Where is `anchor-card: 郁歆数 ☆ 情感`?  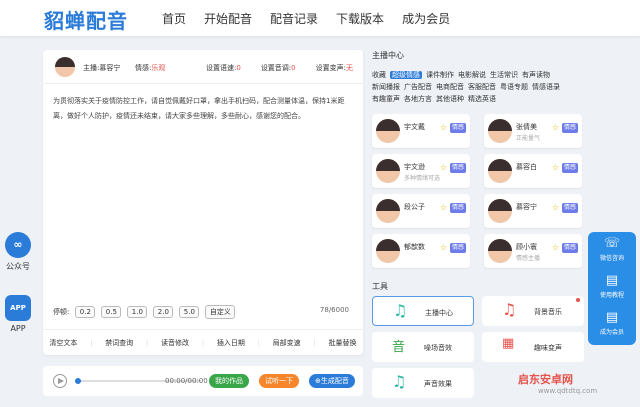
anchor-card: 郁歆数 ☆ 情感 is located at coordinates (421, 251).